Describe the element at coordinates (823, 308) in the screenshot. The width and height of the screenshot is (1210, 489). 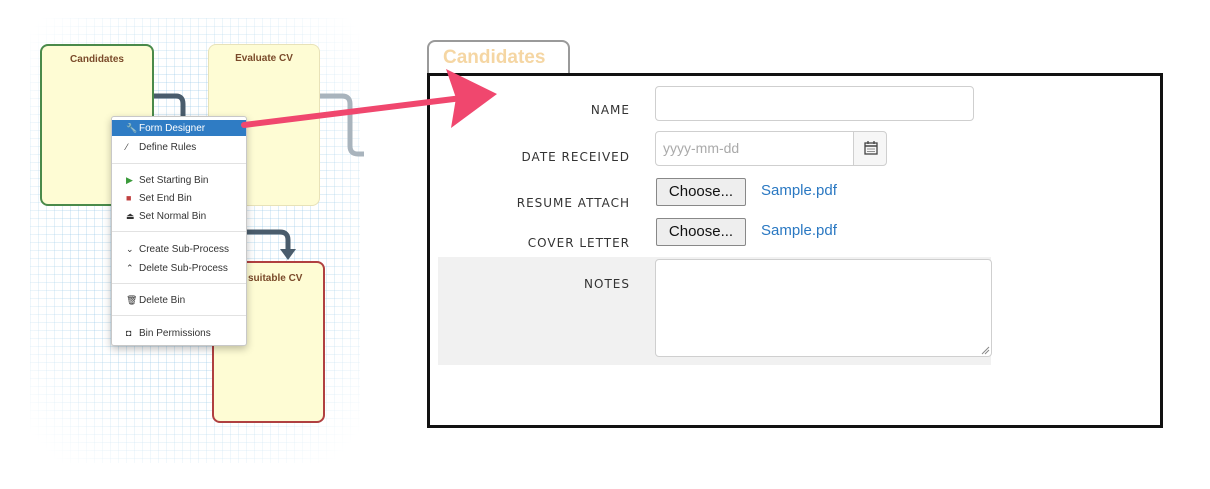
I see `notes-textarea` at that location.